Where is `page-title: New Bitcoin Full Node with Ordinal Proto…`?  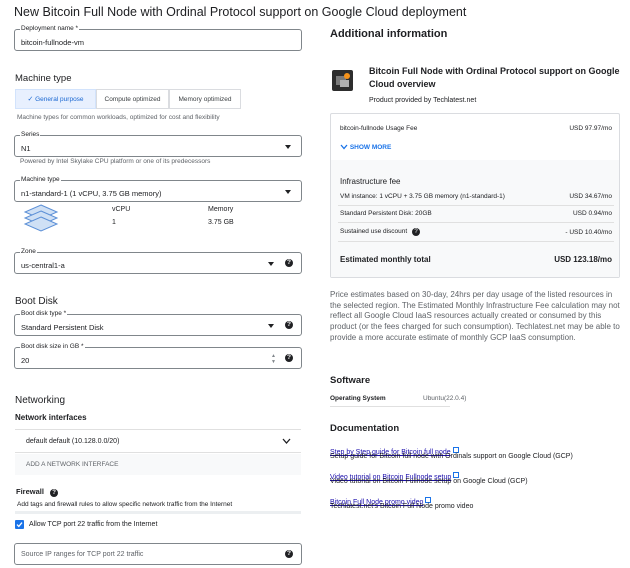 page-title: New Bitcoin Full Node with Ordinal Proto… is located at coordinates (240, 12).